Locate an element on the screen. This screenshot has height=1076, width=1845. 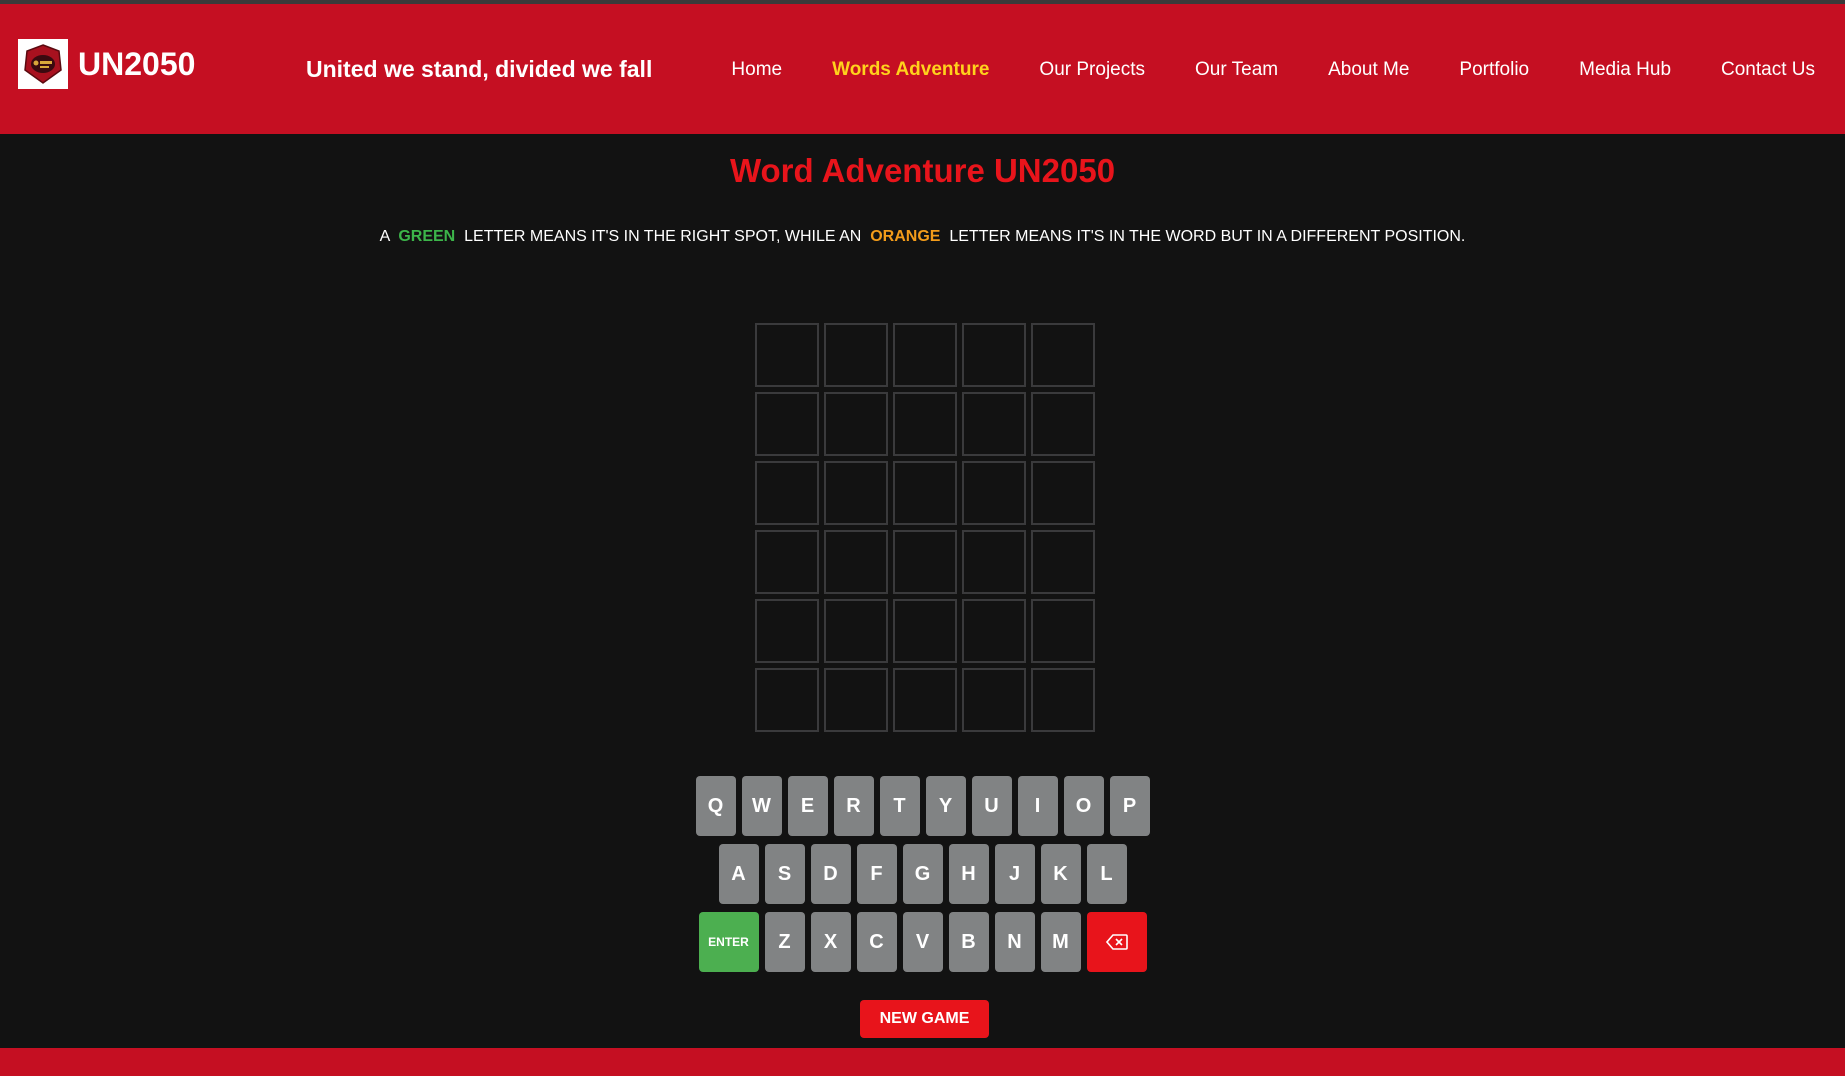
key-y: Y is located at coordinates (945, 806).